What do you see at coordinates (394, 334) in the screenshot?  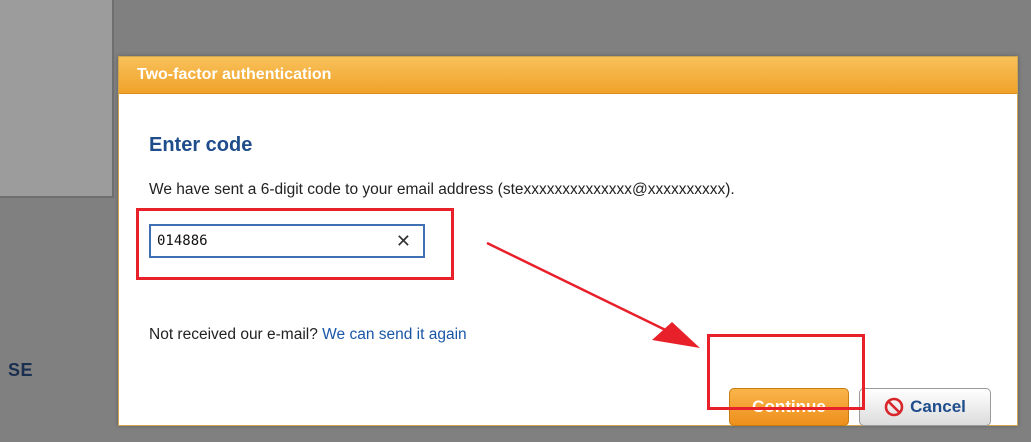 I see `resend-link: We can send it again` at bounding box center [394, 334].